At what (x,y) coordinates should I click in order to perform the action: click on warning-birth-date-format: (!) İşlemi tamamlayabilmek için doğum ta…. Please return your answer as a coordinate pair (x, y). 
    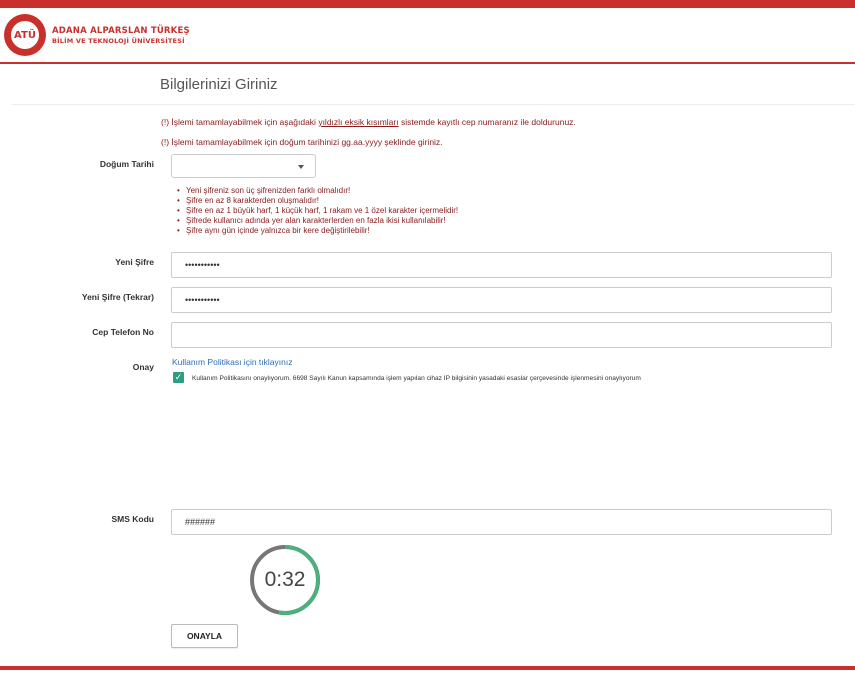
    Looking at the image, I should click on (302, 142).